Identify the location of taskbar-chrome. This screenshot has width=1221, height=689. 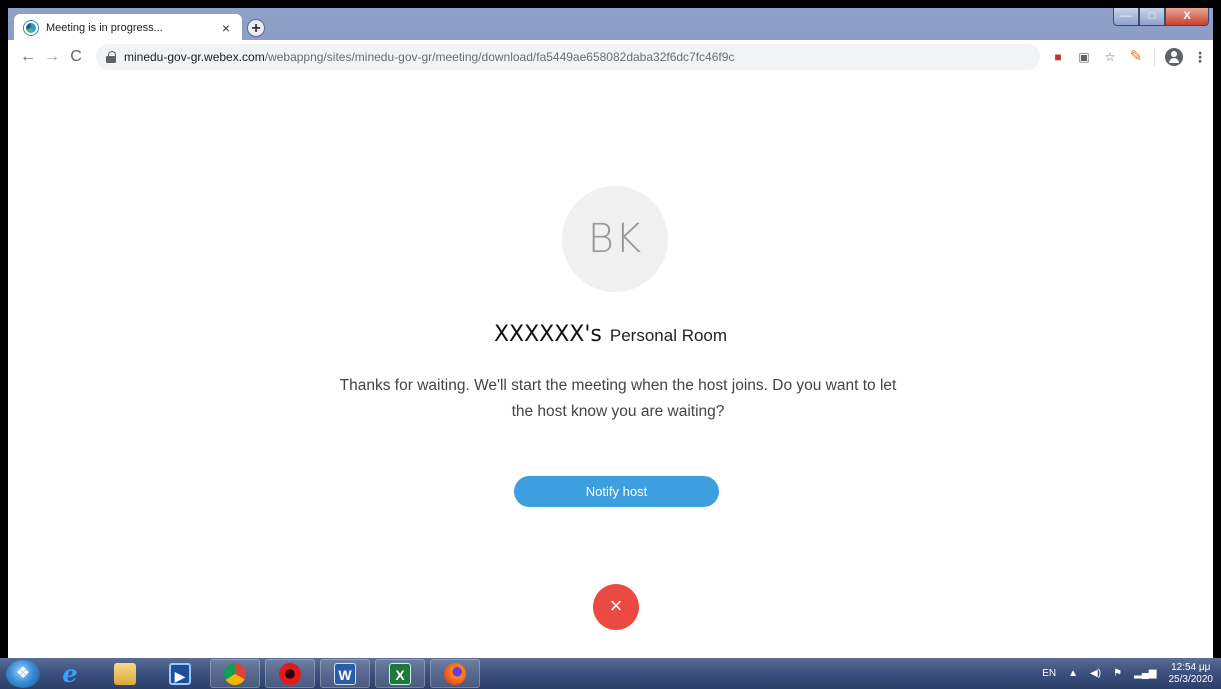
(235, 673).